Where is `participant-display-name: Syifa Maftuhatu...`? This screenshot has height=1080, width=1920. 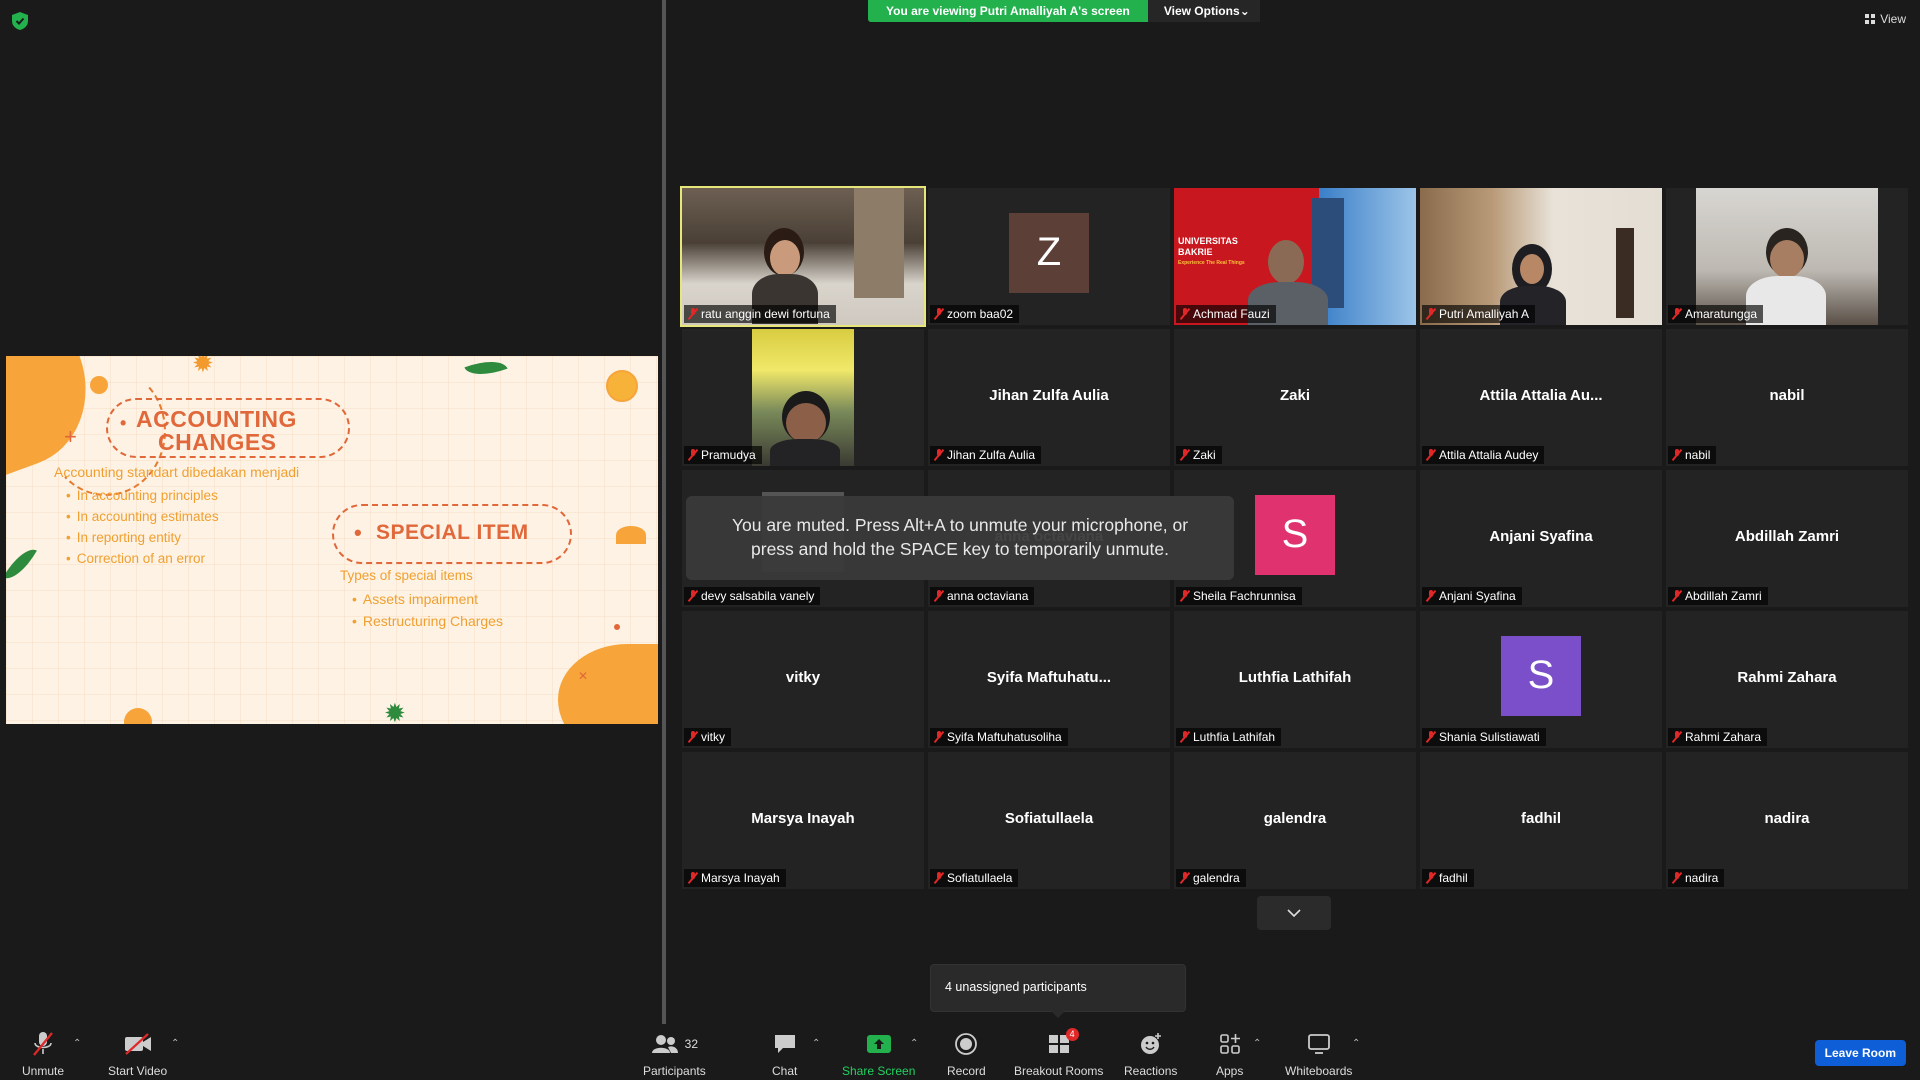 participant-display-name: Syifa Maftuhatu... is located at coordinates (1049, 677).